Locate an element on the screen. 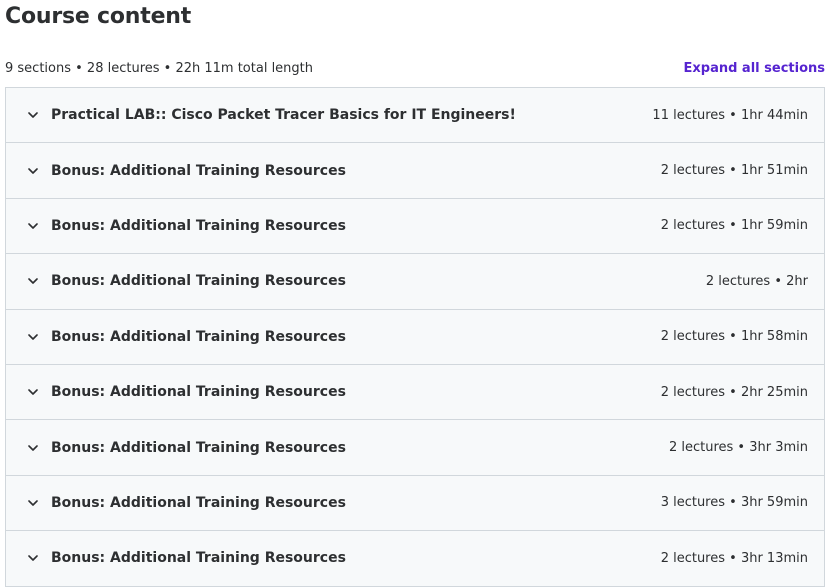 Image resolution: width=825 pixels, height=587 pixels. section-meta: 2 lectures • 3hr 3min is located at coordinates (738, 448).